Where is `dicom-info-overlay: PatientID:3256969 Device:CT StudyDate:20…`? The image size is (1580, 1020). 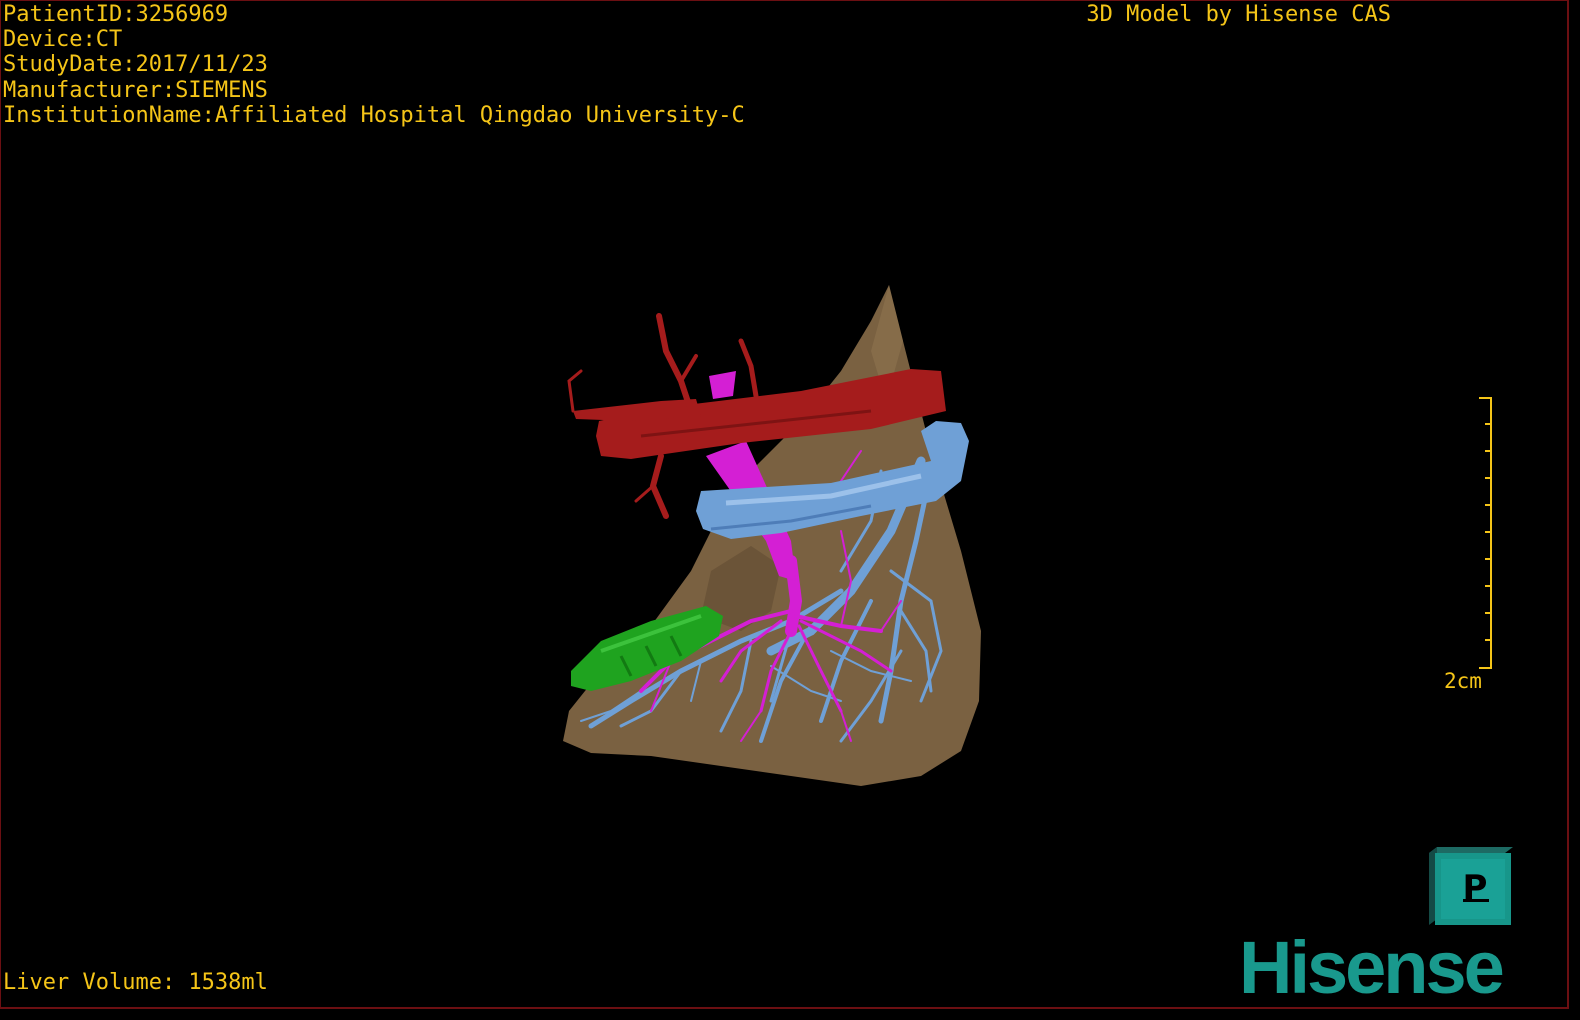 dicom-info-overlay: PatientID:3256969 Device:CT StudyDate:20… is located at coordinates (374, 65).